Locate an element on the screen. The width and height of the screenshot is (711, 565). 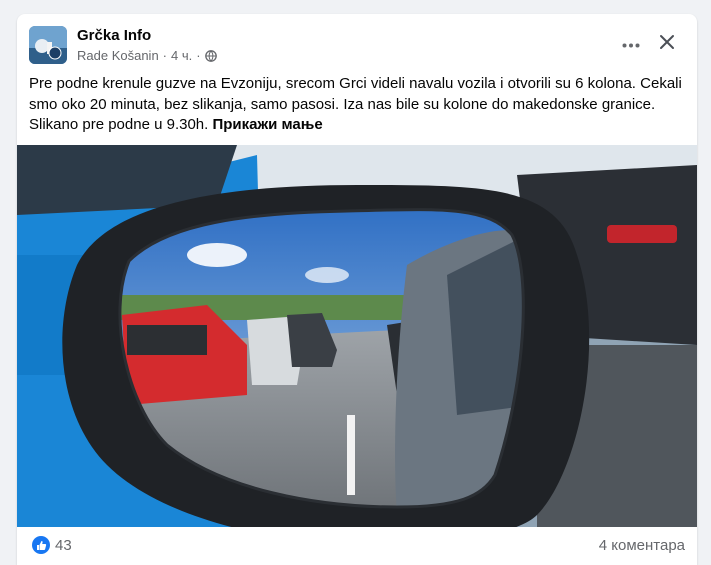
like-count: 43 is located at coordinates (63, 545).